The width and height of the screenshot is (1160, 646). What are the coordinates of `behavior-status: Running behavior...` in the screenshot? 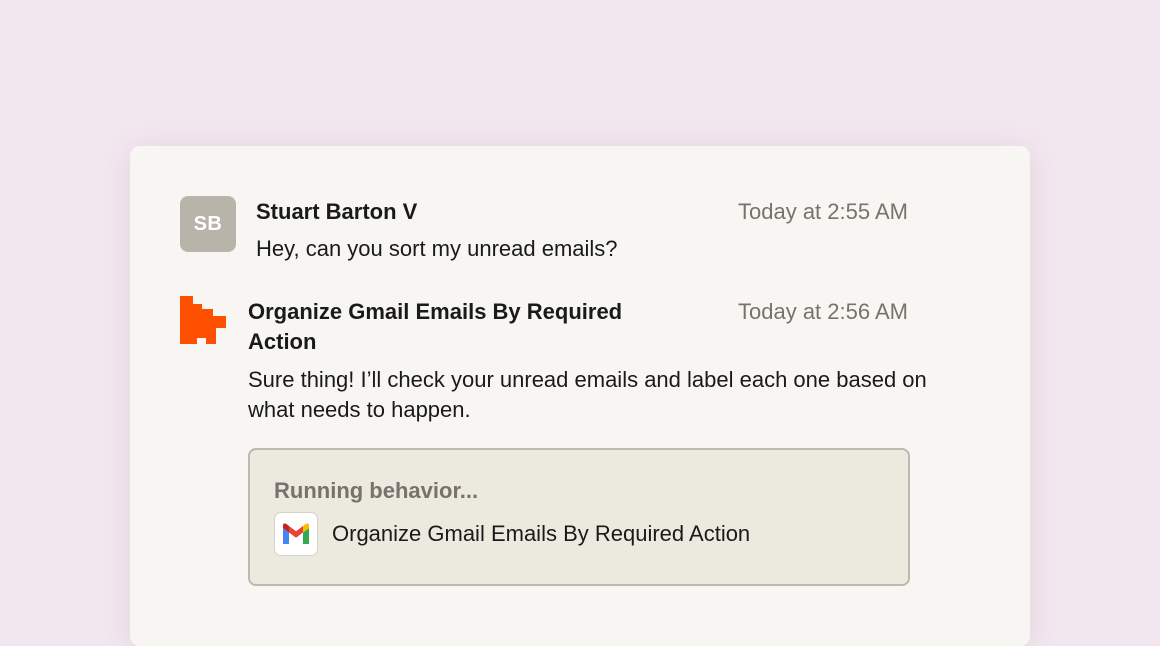 It's located at (376, 490).